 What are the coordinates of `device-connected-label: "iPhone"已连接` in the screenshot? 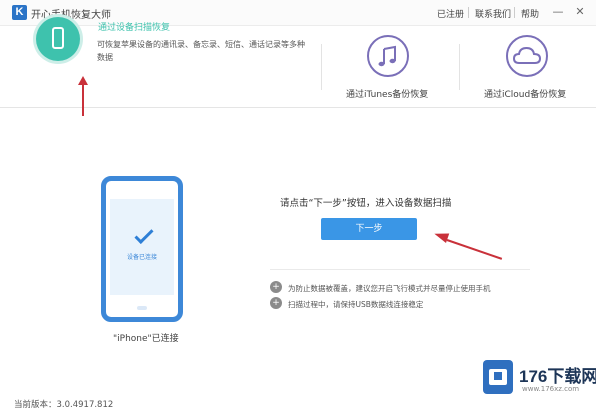 It's located at (146, 339).